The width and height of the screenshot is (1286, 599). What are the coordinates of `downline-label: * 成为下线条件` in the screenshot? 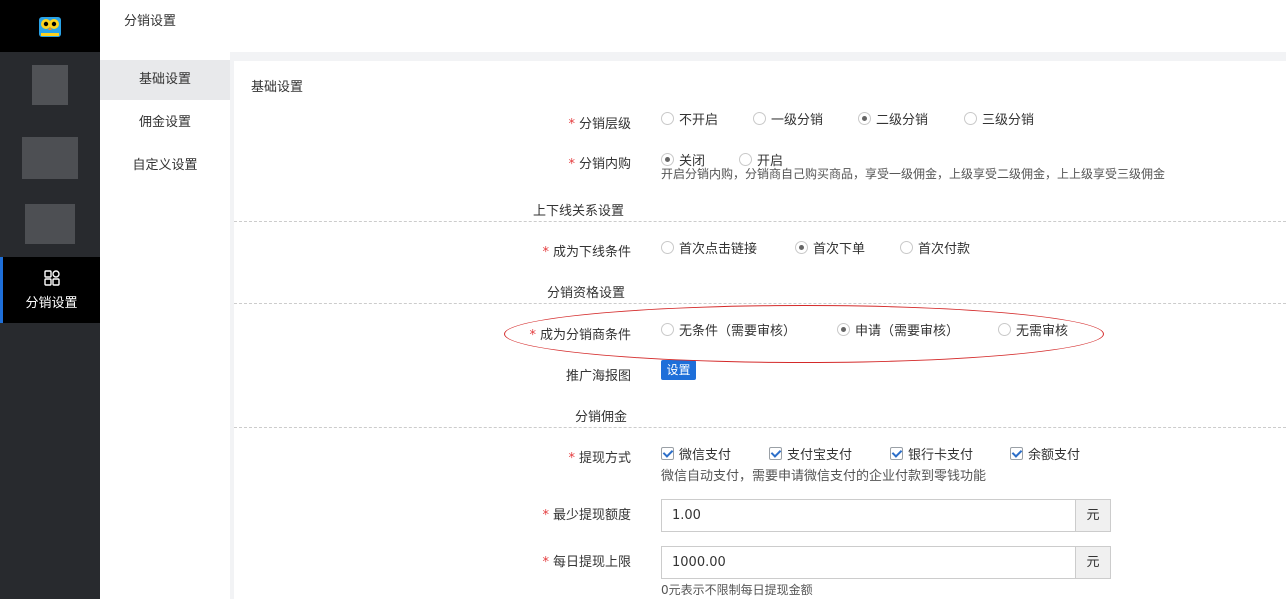 It's located at (586, 252).